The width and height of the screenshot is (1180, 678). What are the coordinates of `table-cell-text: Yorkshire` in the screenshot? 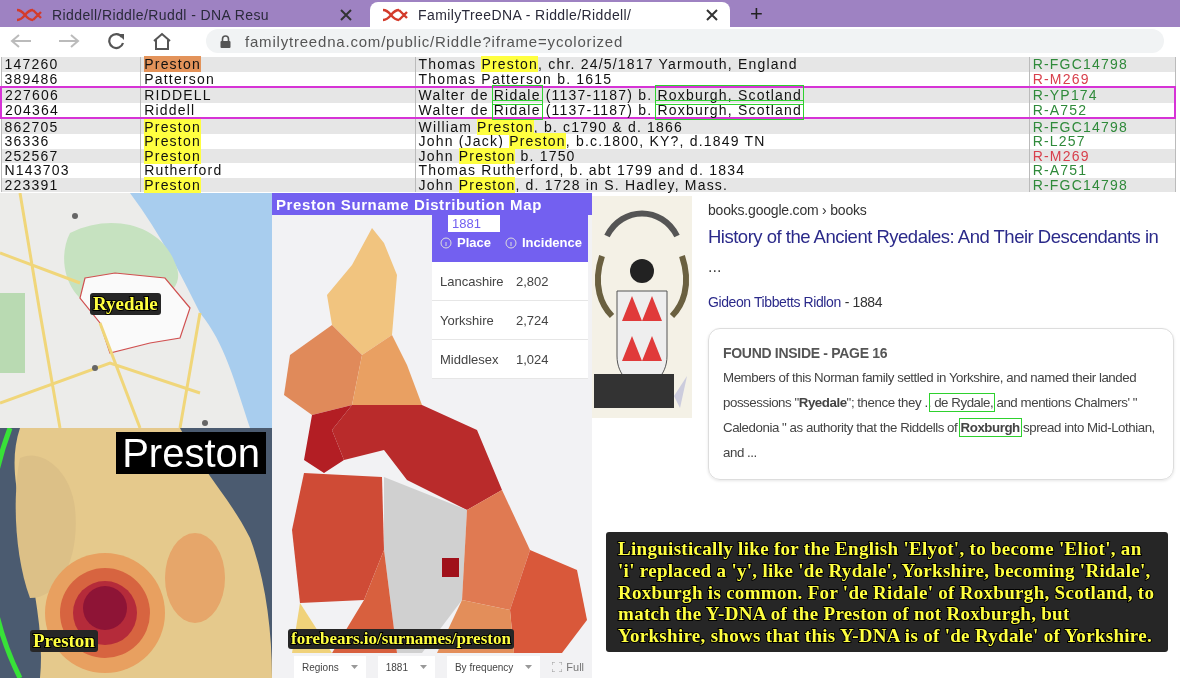 It's located at (467, 320).